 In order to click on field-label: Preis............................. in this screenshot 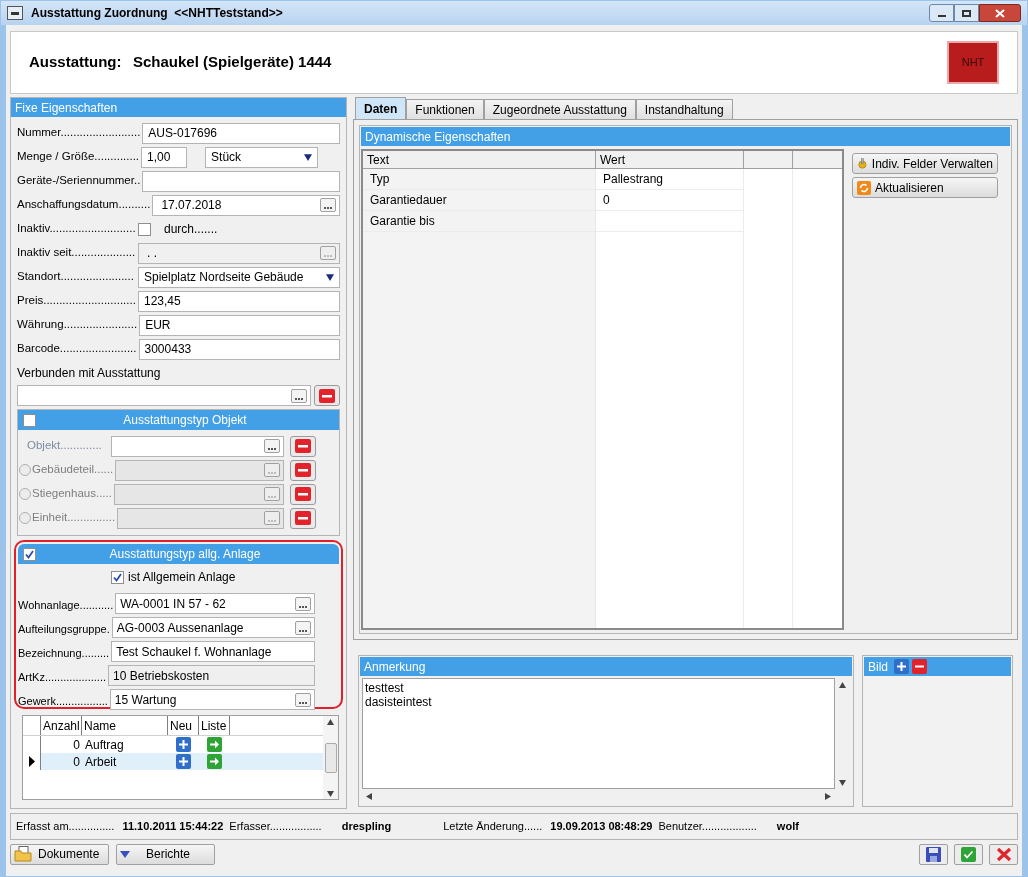, I will do `click(77, 301)`.